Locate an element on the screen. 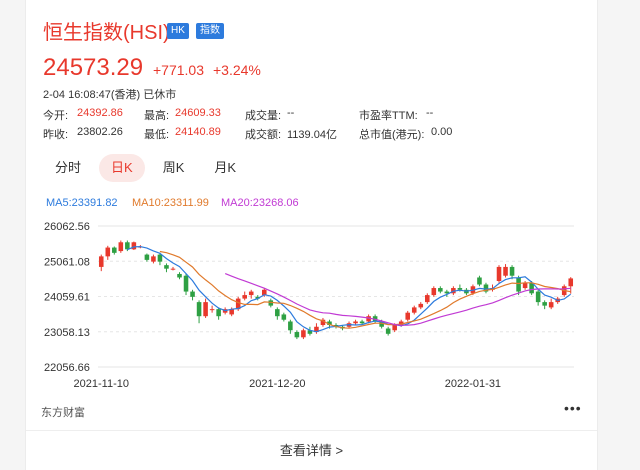 The image size is (640, 470). ma10-line is located at coordinates (365, 289).